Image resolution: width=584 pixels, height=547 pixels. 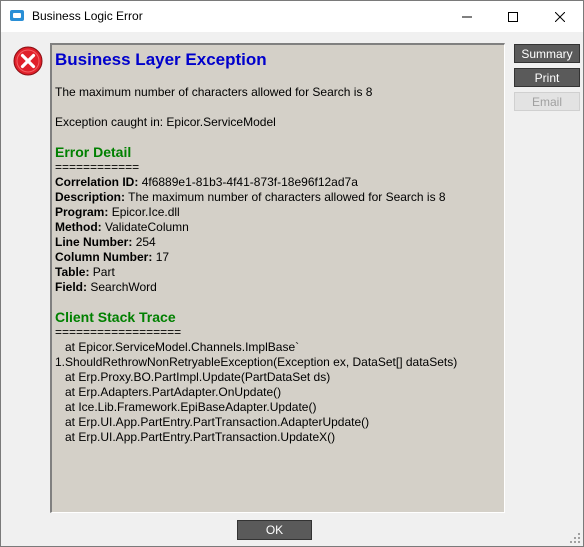 I want to click on exception-heading: Business Layer Exception, so click(x=161, y=59).